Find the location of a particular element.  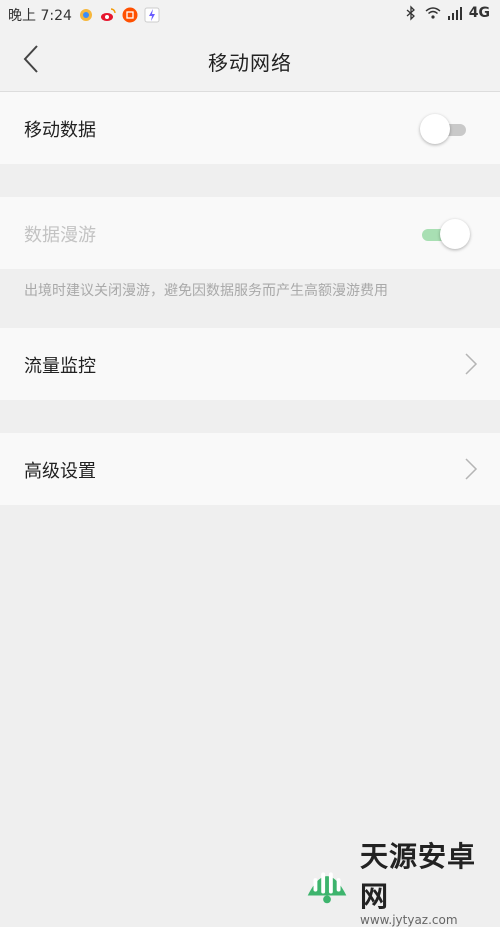

weibo-icon is located at coordinates (108, 14).